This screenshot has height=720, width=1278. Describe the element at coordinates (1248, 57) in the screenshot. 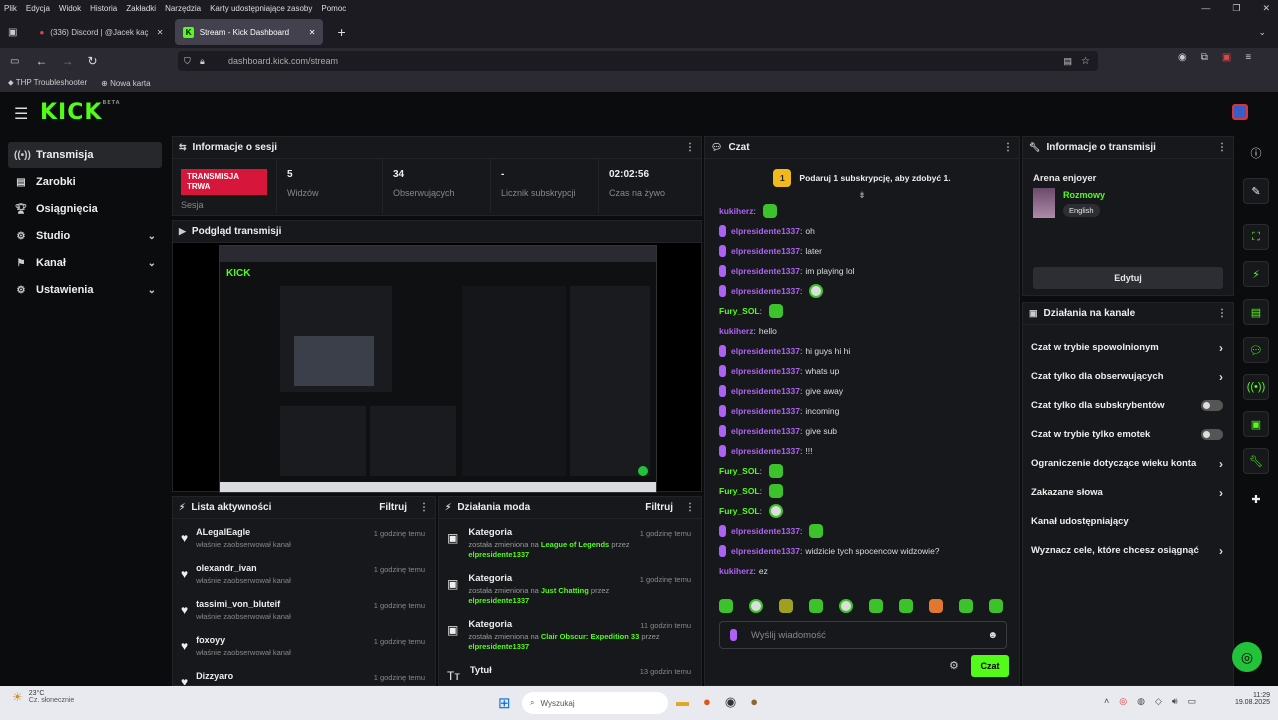

I see `menu-icon: ≡` at that location.